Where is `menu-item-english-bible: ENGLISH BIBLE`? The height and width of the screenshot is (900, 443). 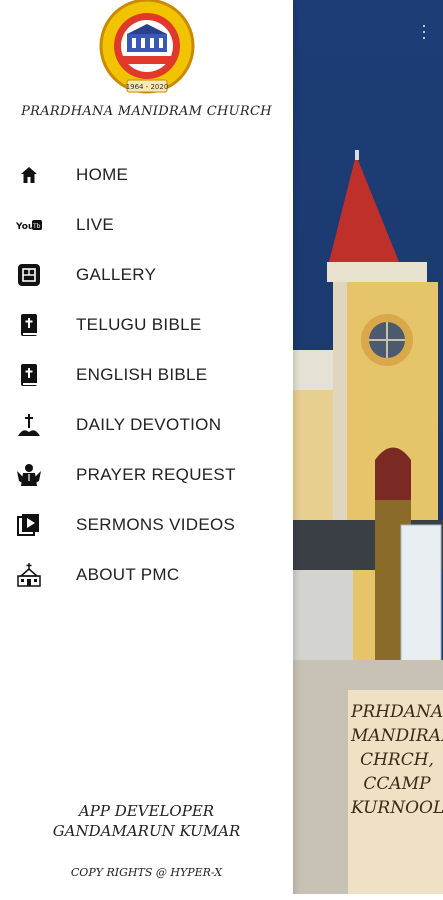
menu-item-english-bible: ENGLISH BIBLE is located at coordinates (146, 375).